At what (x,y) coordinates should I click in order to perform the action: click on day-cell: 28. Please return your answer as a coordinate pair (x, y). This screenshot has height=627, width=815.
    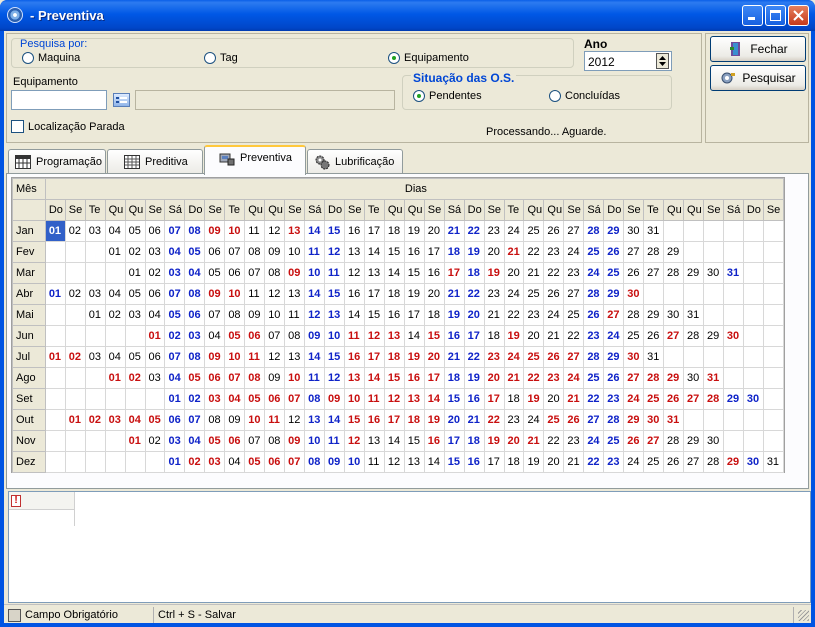
    Looking at the image, I should click on (693, 336).